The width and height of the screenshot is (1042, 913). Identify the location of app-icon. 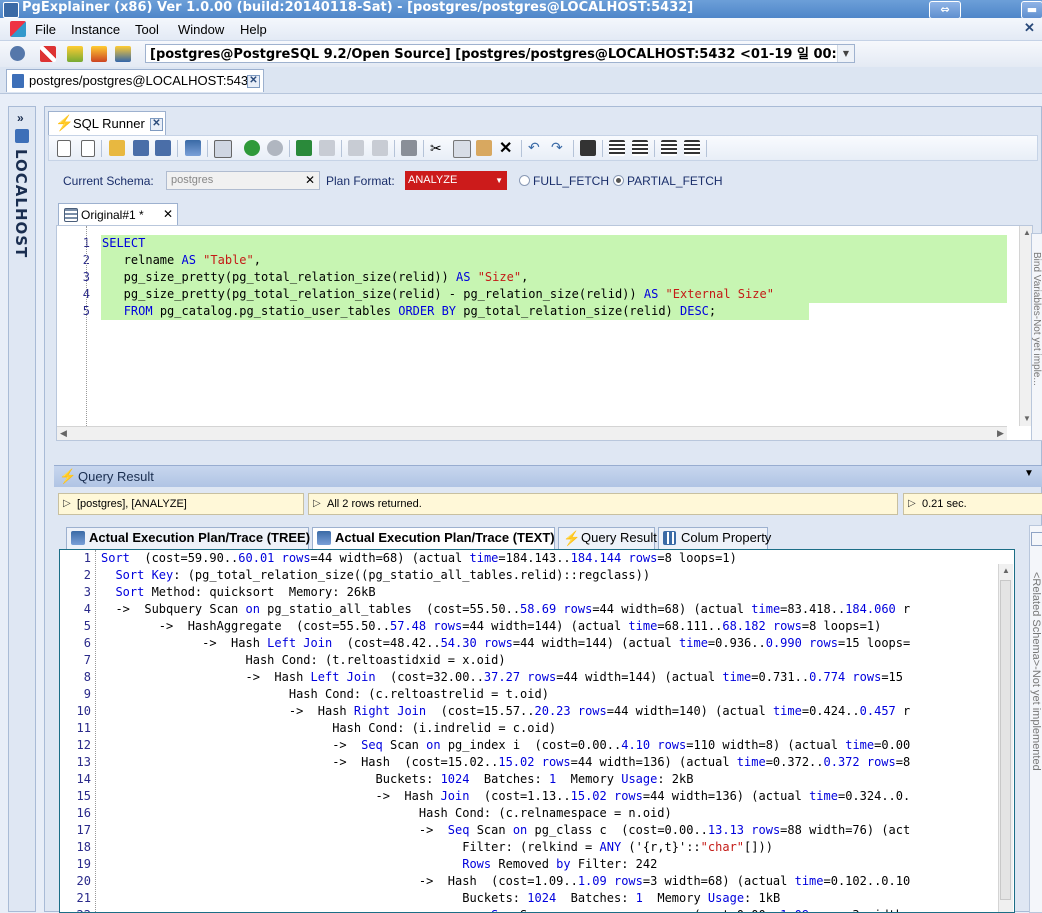
(11, 10).